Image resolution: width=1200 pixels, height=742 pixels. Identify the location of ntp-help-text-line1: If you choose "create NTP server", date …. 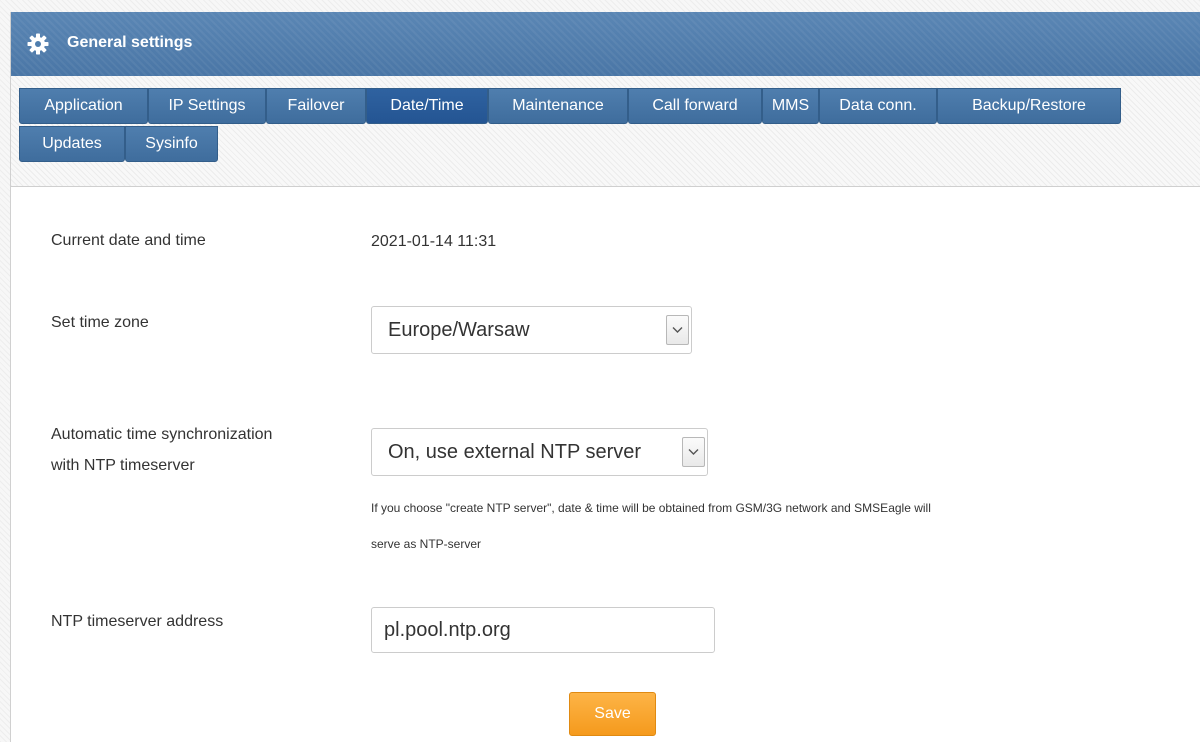
(651, 508).